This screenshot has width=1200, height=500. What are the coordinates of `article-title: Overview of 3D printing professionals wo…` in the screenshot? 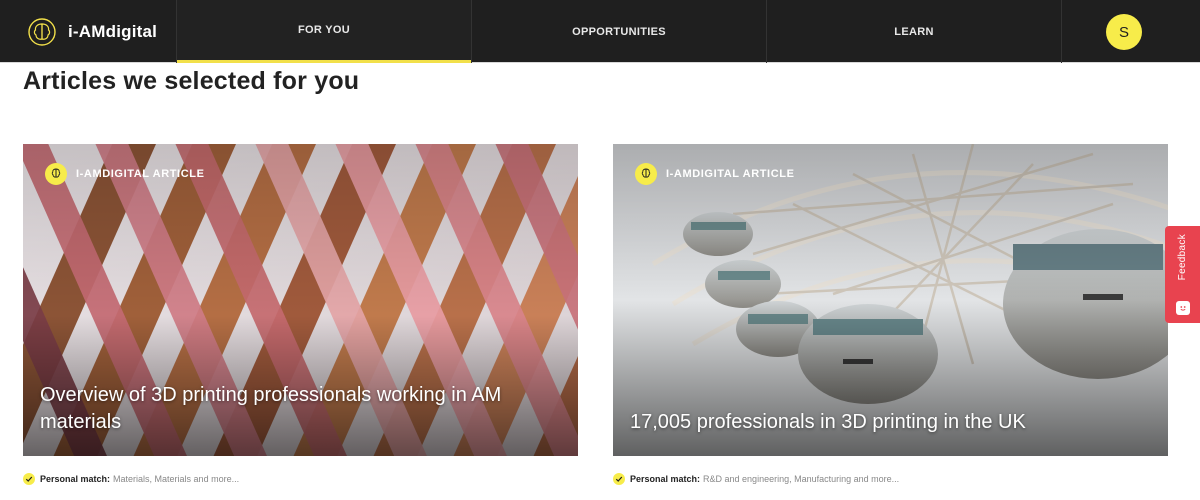 It's located at (299, 409).